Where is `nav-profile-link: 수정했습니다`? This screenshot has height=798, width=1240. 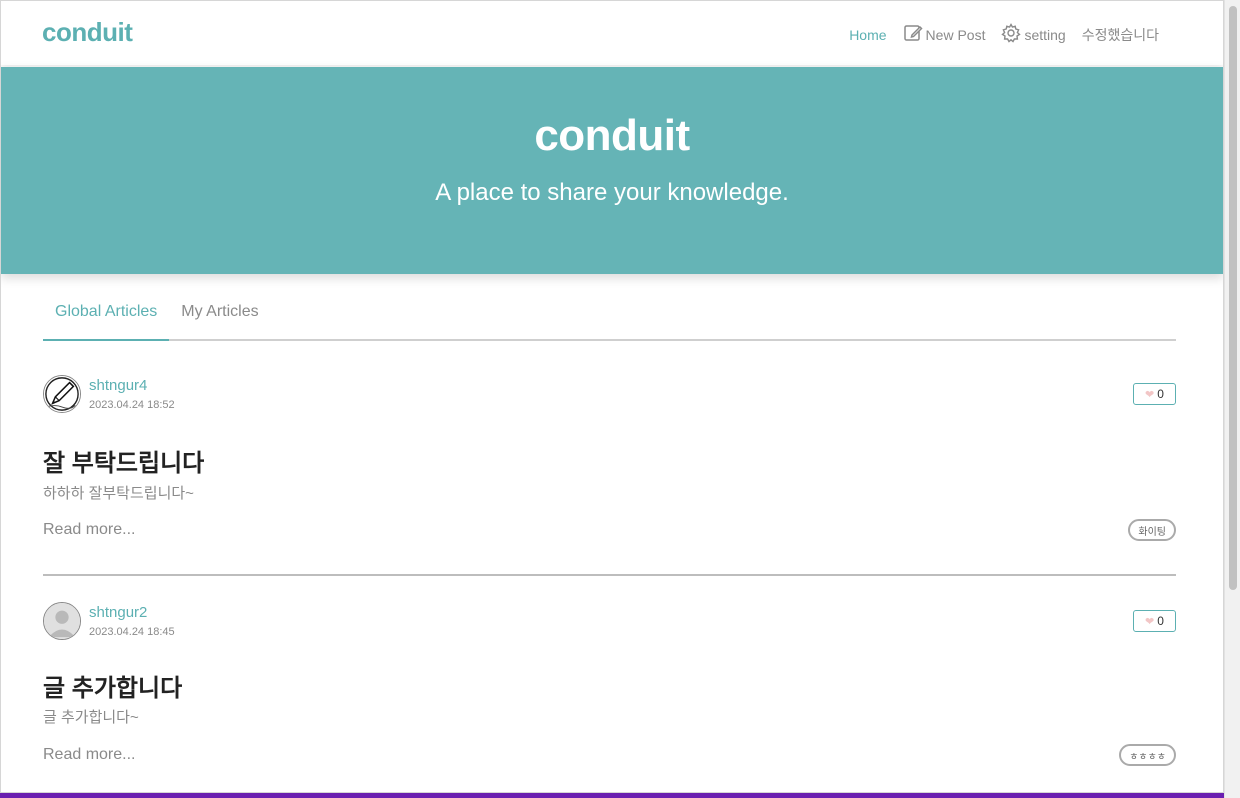 nav-profile-link: 수정했습니다 is located at coordinates (1120, 35).